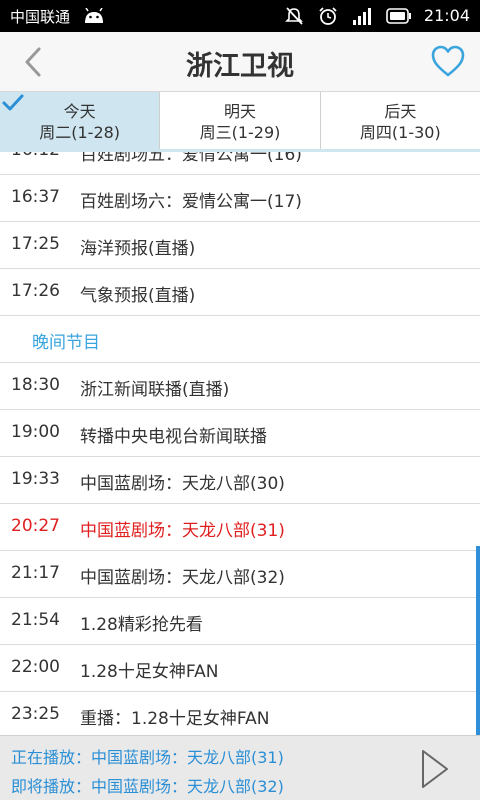  What do you see at coordinates (40, 17) in the screenshot?
I see `carrier-name: 中国联通` at bounding box center [40, 17].